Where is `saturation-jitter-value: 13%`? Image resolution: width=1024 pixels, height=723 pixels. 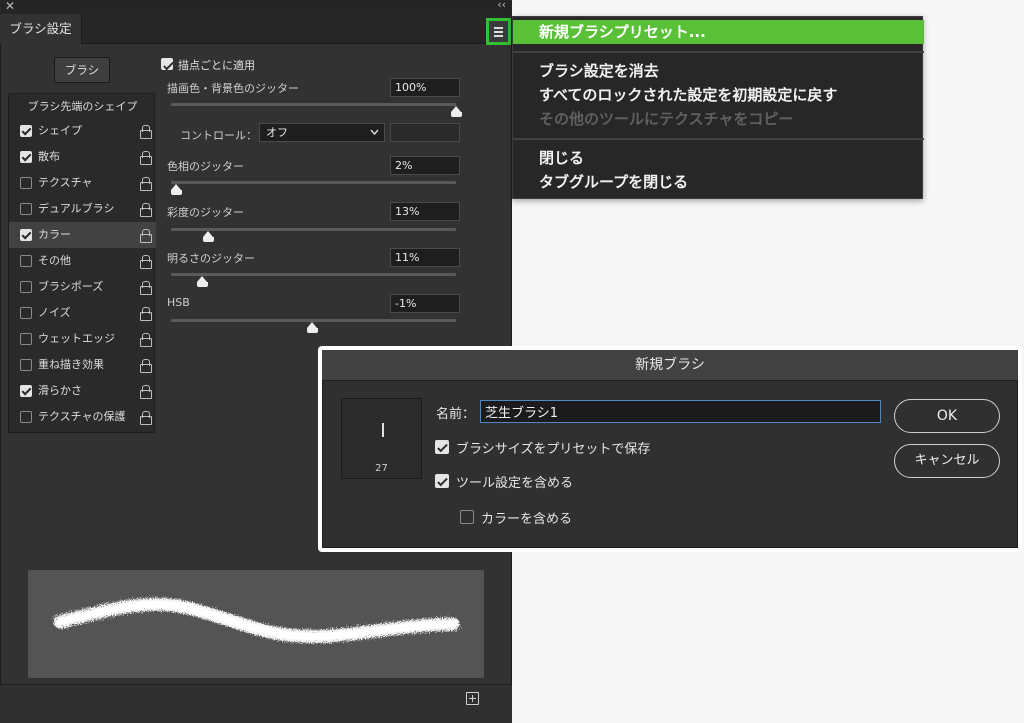
saturation-jitter-value: 13% is located at coordinates (425, 211).